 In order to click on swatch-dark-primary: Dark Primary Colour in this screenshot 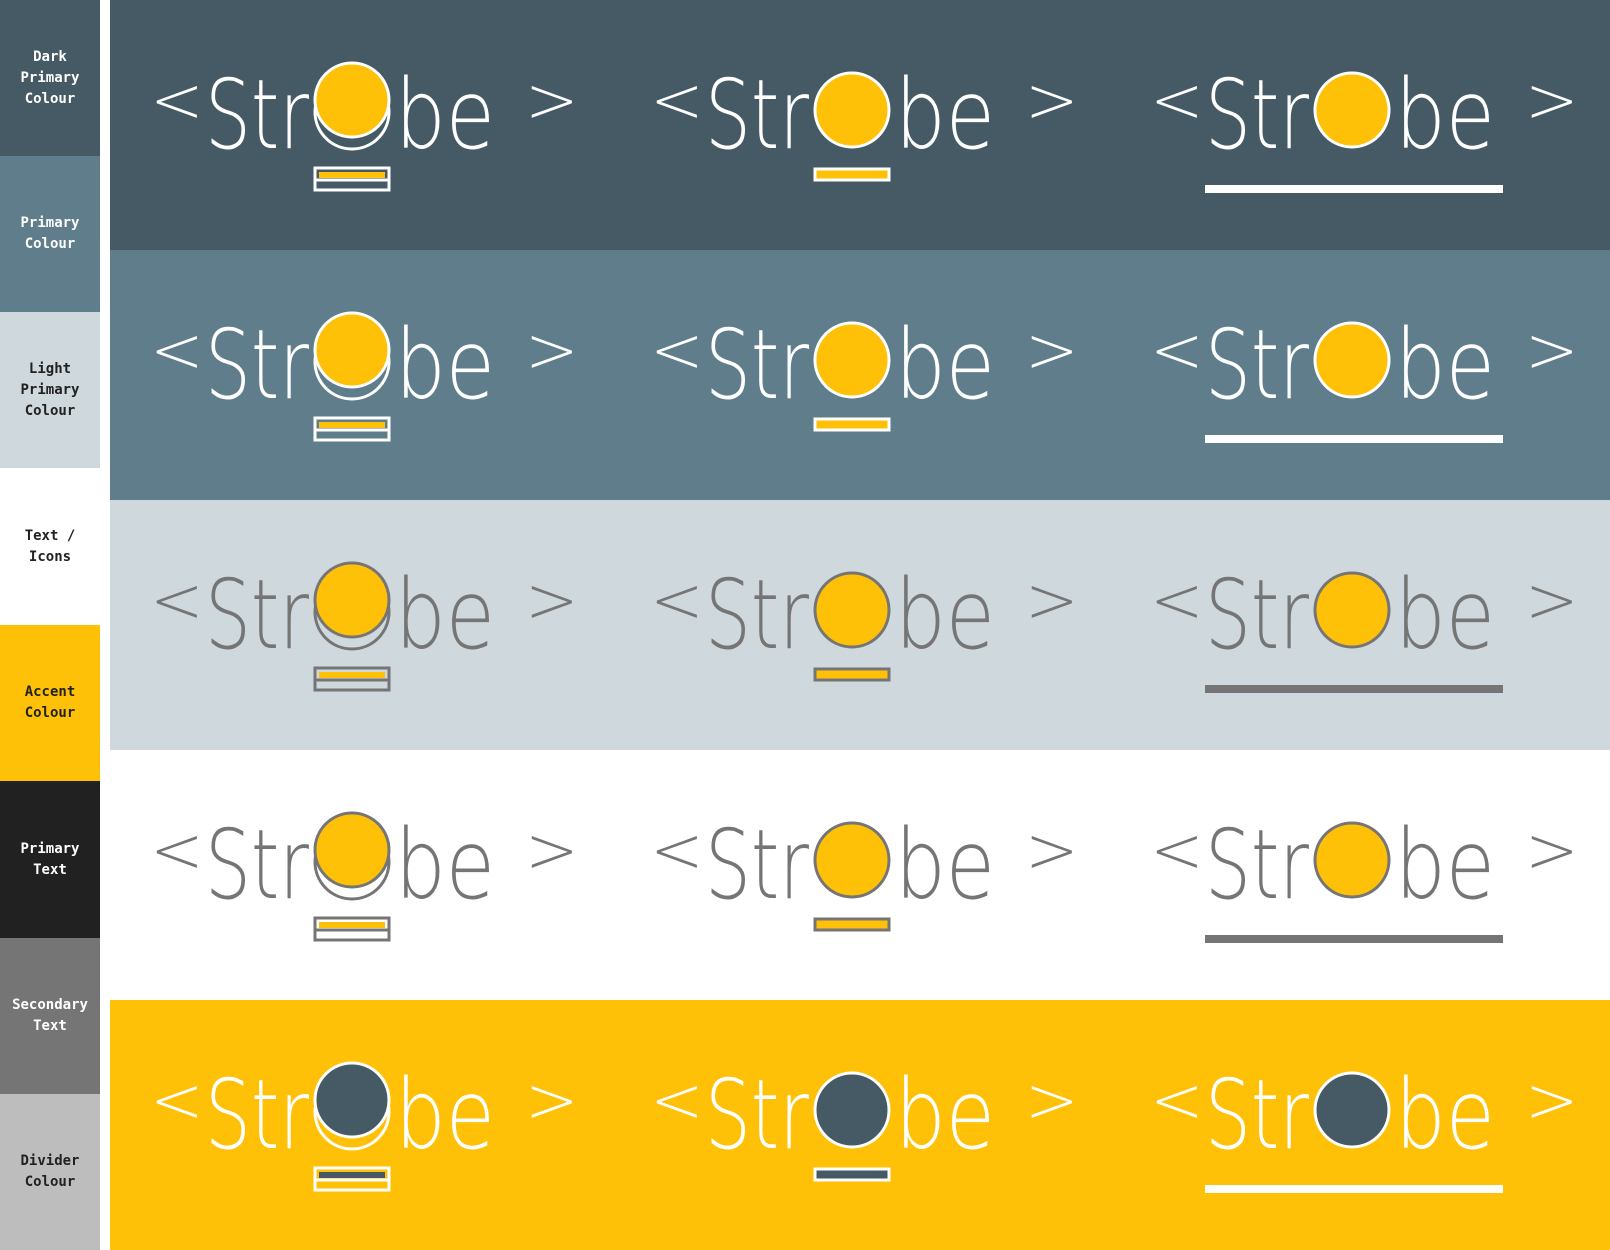, I will do `click(50, 78)`.